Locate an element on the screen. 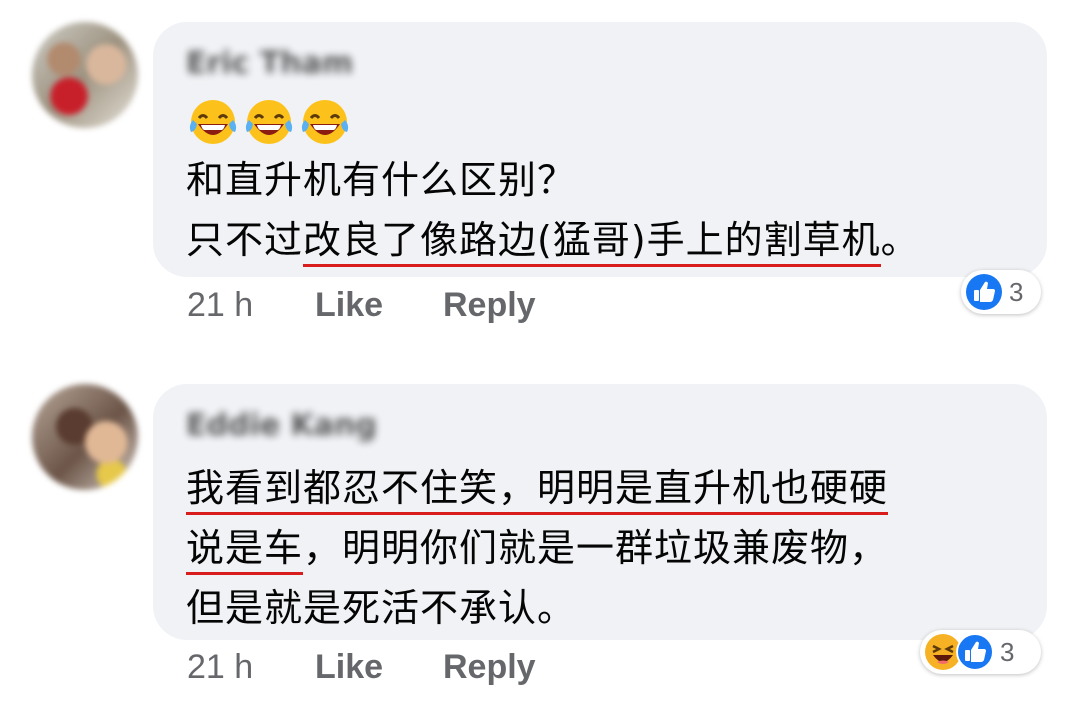  underlined-text: 我看到都忍不住笑，明明是直升机也硬硬 is located at coordinates (537, 490).